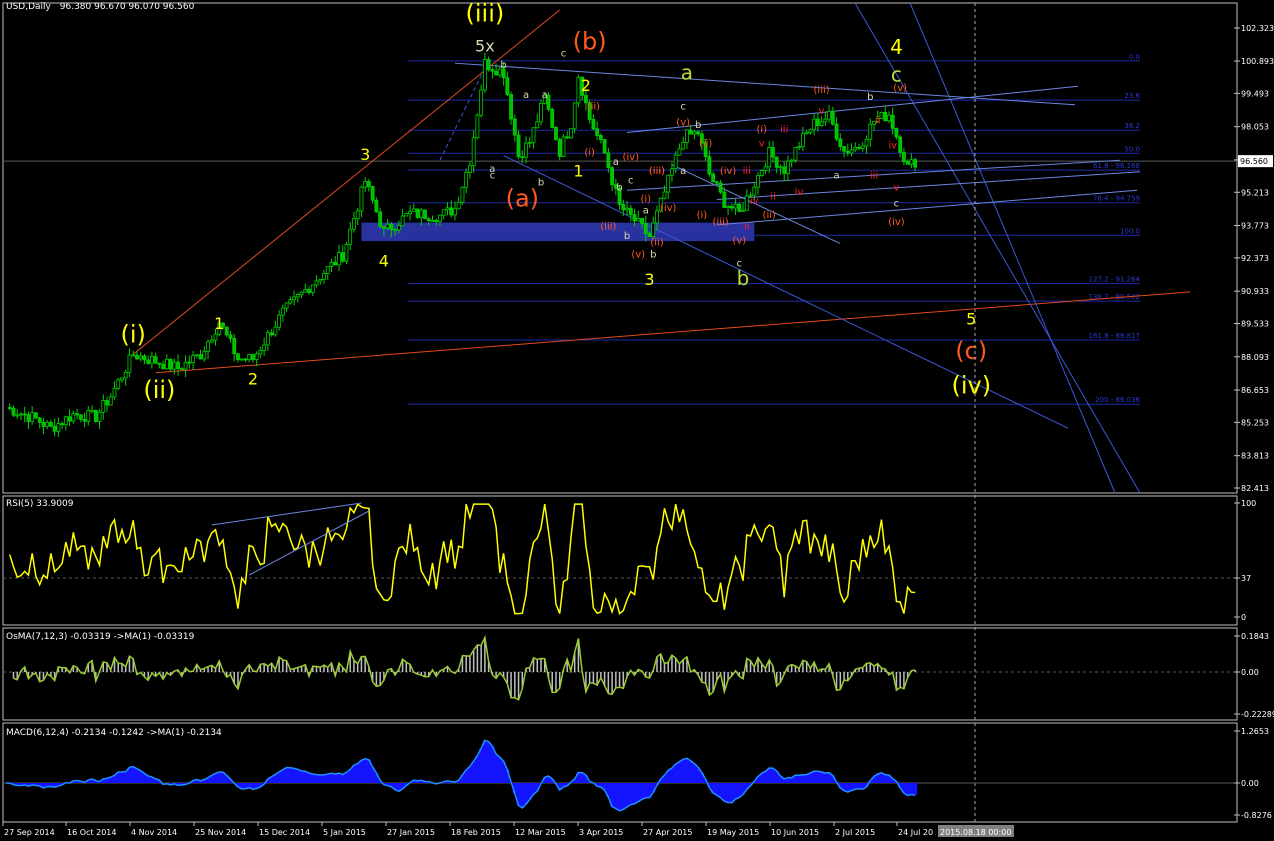 The width and height of the screenshot is (1274, 841). I want to click on fib-label: 100.0, so click(1130, 231).